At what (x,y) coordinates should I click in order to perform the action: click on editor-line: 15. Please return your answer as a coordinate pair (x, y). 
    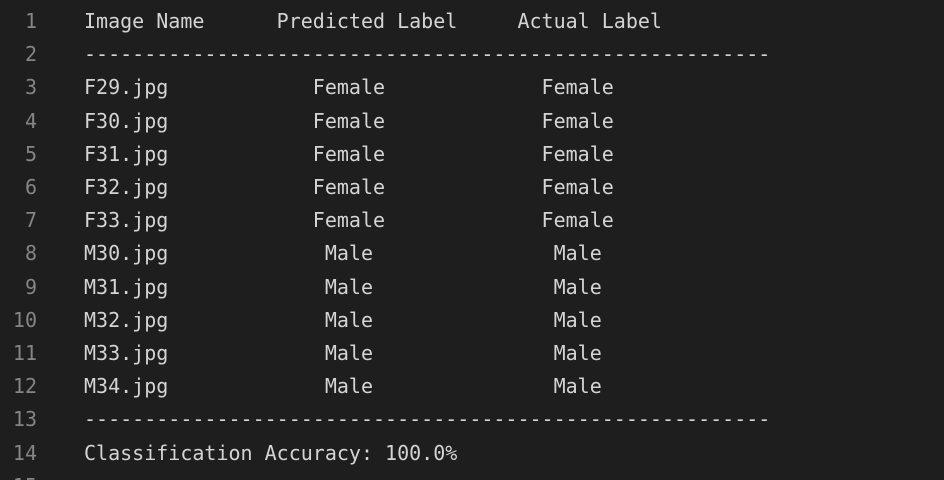
    Looking at the image, I should click on (472, 475).